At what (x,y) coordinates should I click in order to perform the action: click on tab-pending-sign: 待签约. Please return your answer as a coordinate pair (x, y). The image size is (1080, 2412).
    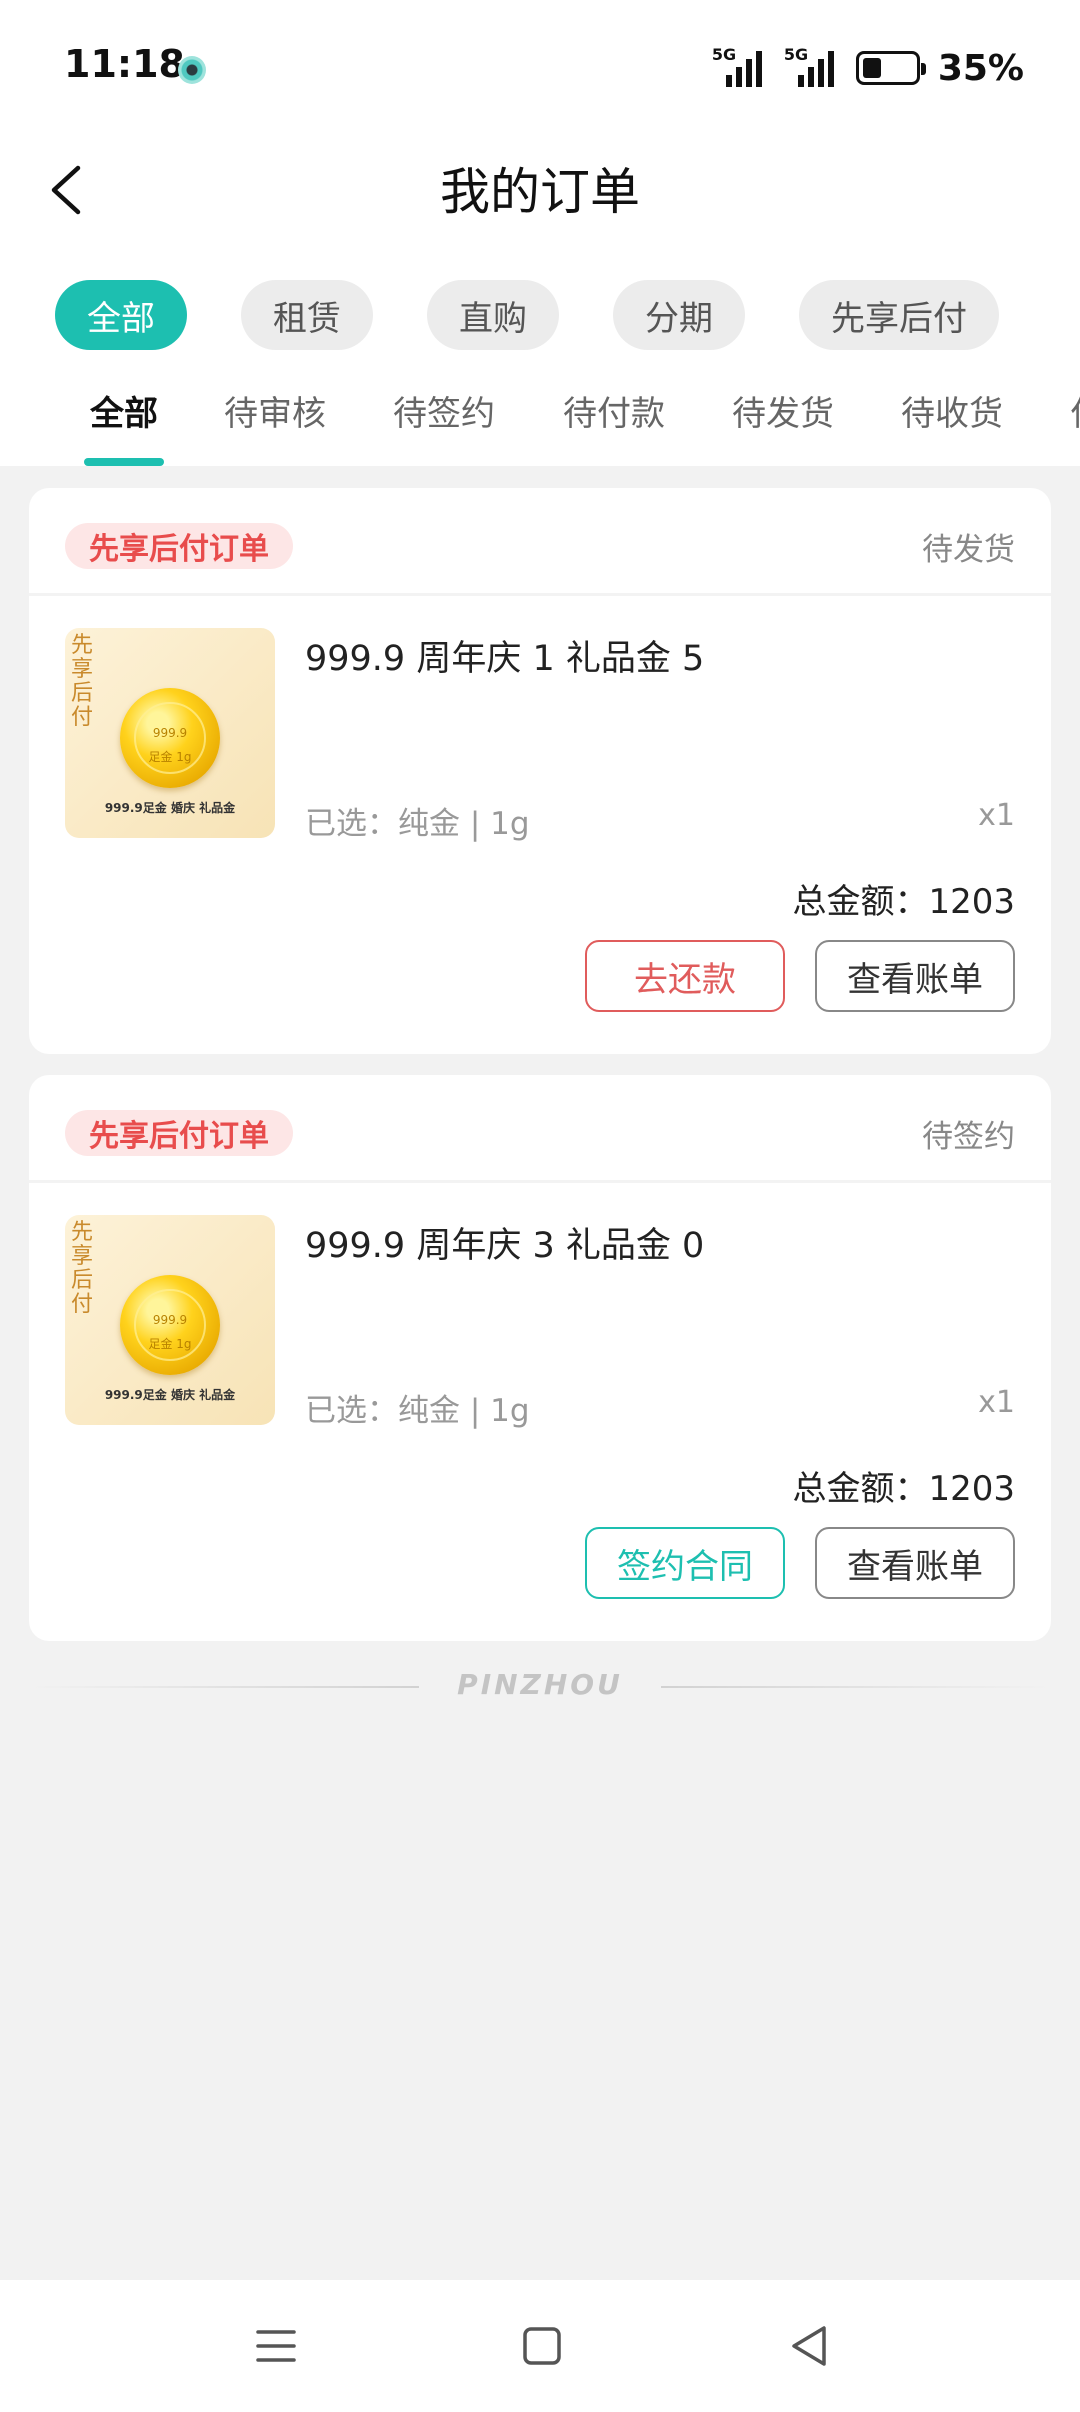
    Looking at the image, I should click on (444, 410).